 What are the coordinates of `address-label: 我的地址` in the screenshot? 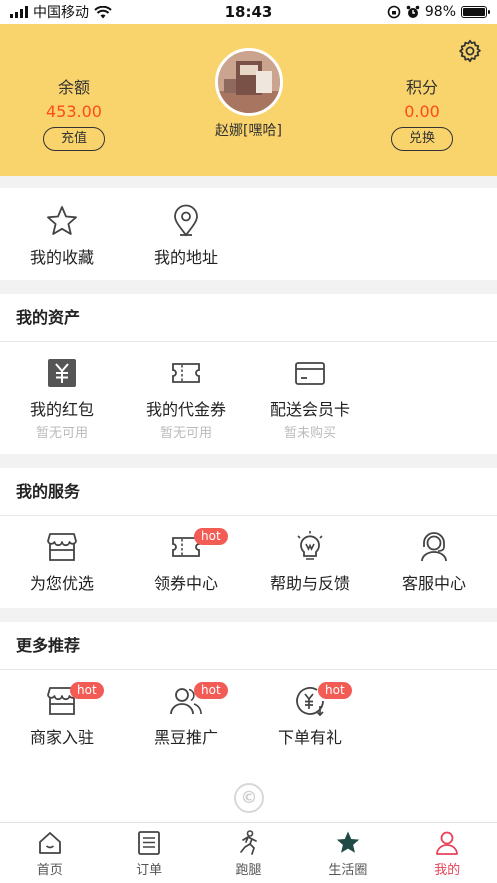 It's located at (185, 257).